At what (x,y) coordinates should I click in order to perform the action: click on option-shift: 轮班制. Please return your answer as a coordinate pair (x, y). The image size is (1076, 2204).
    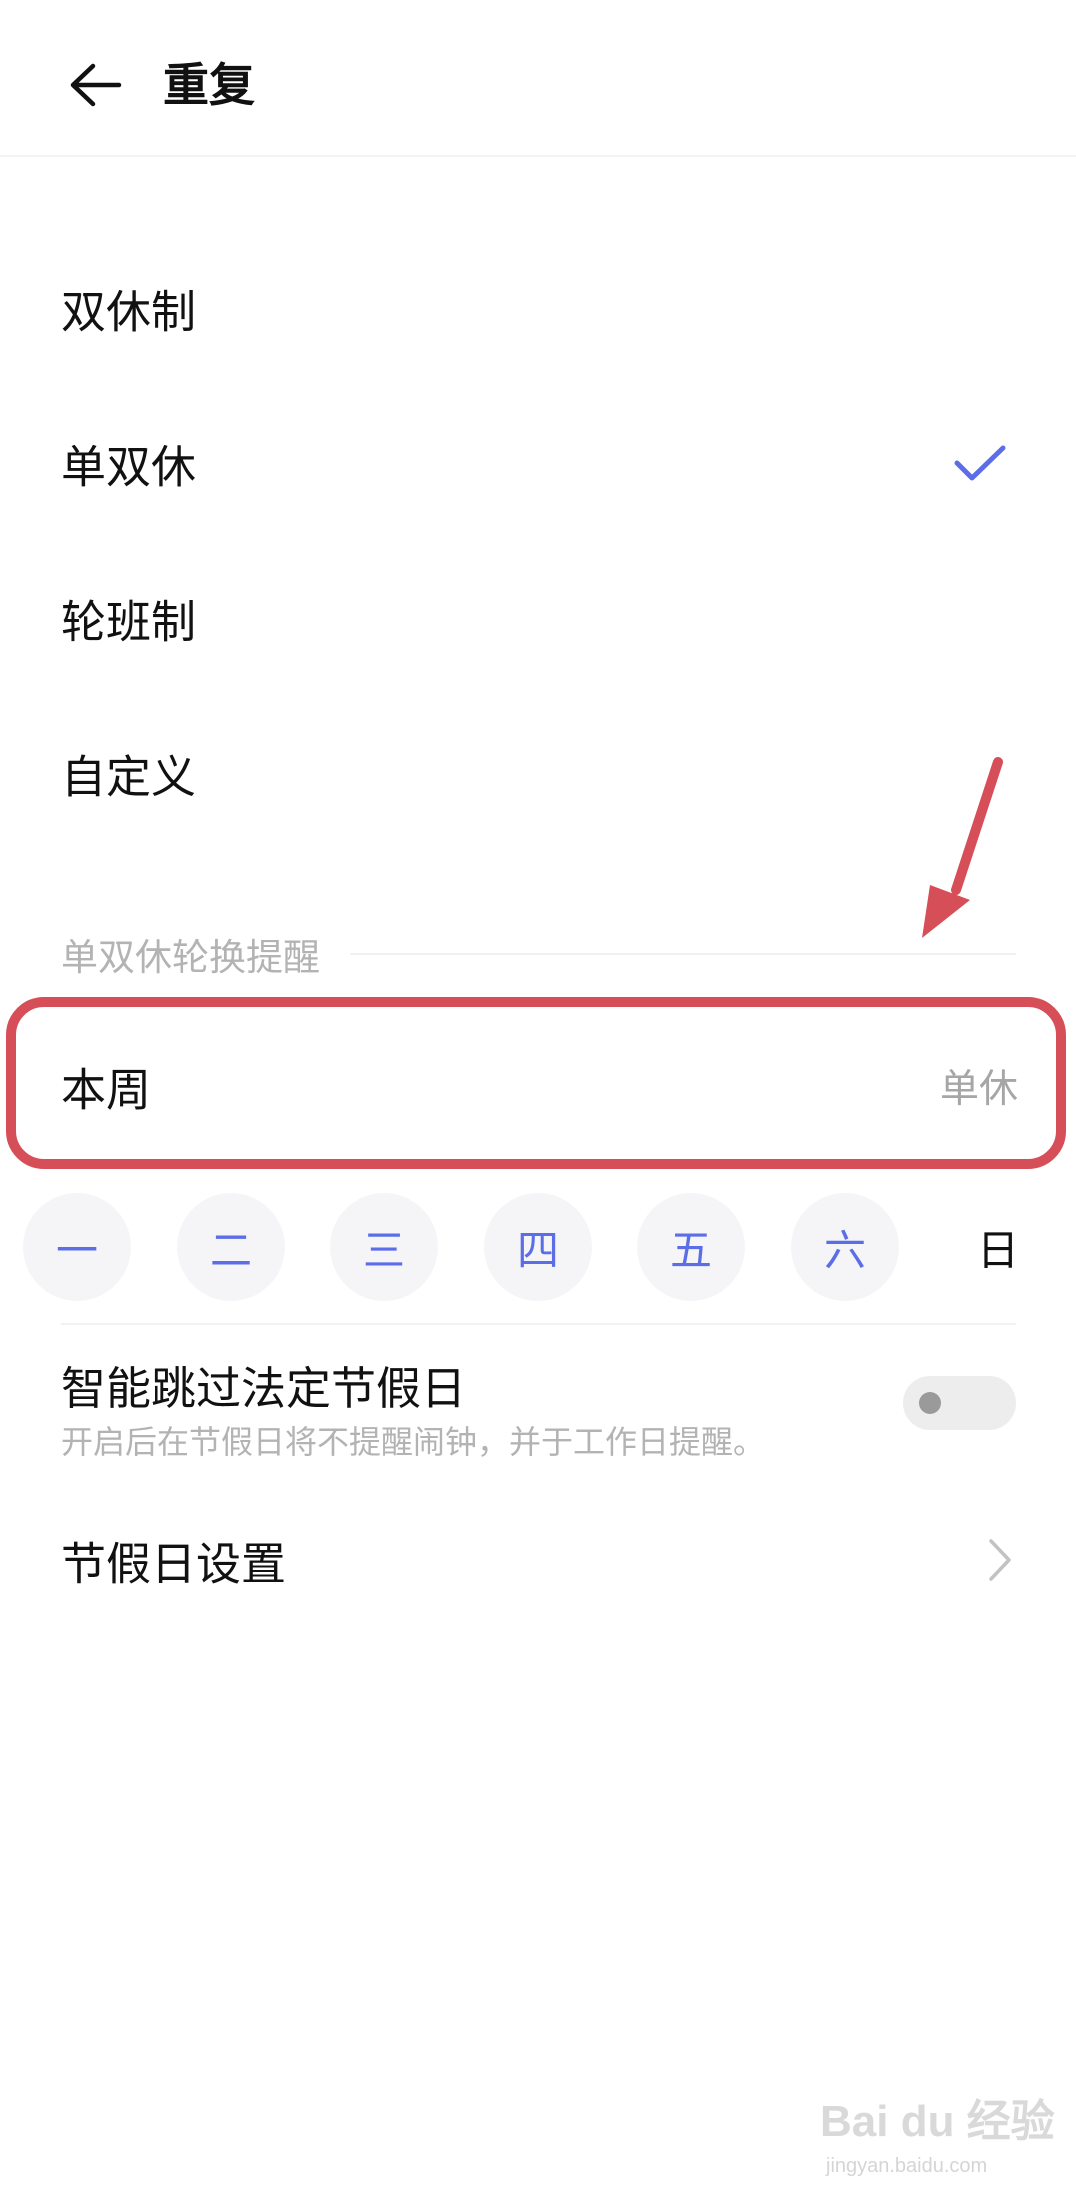
    Looking at the image, I should click on (538, 617).